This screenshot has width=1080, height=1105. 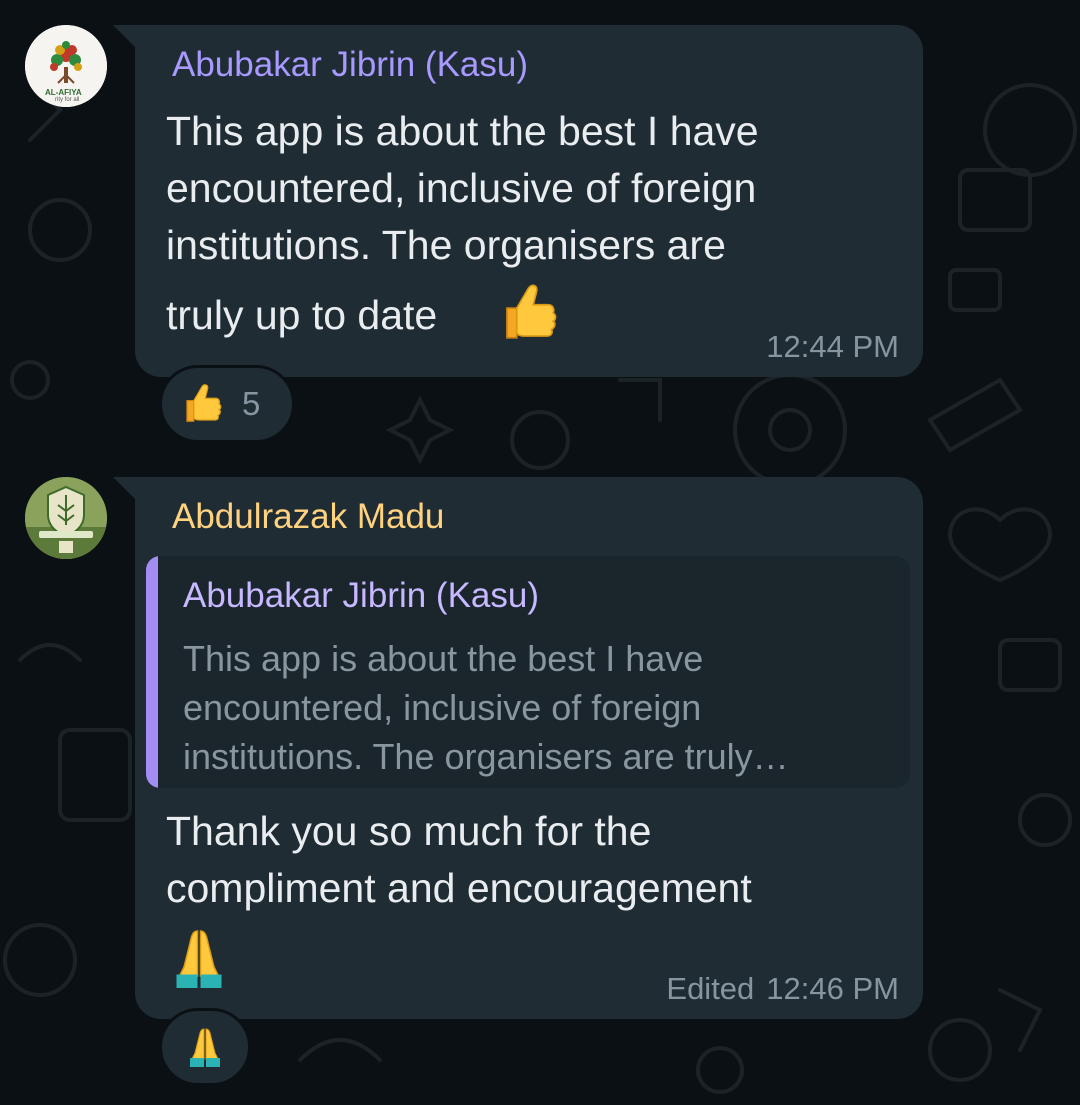 I want to click on avatar-label: AL-AFIYA, so click(x=63, y=92).